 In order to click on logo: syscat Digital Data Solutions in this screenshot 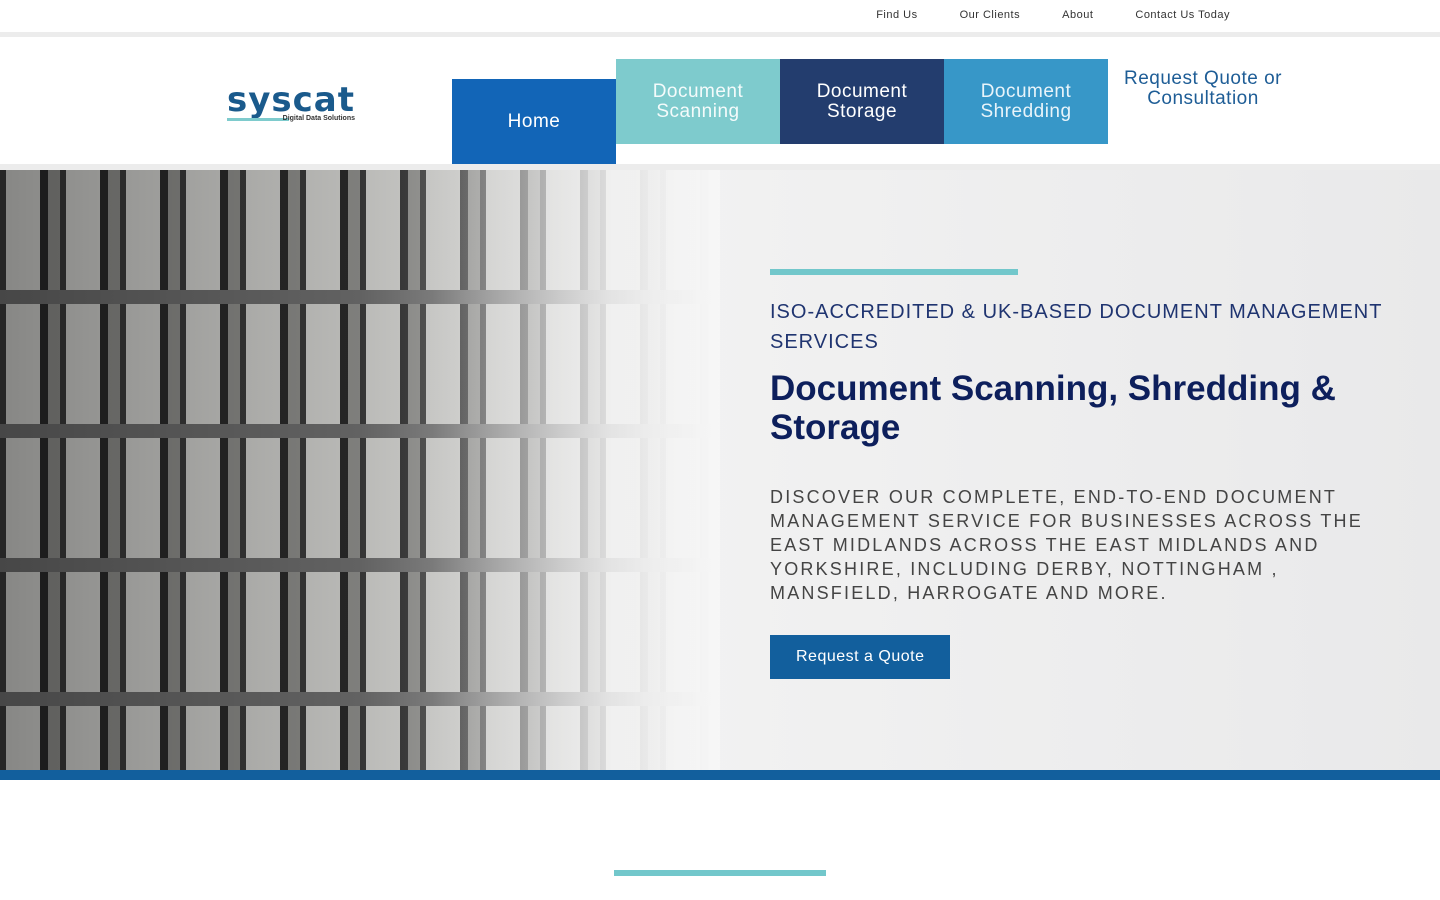, I will do `click(291, 101)`.